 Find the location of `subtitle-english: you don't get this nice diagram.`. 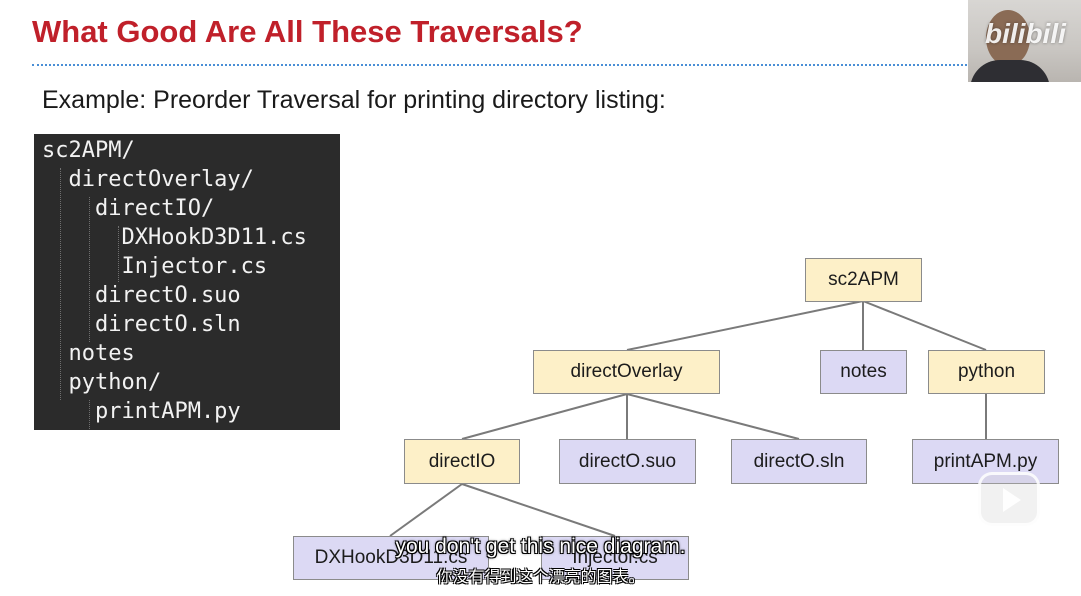

subtitle-english: you don't get this nice diagram. is located at coordinates (540, 546).